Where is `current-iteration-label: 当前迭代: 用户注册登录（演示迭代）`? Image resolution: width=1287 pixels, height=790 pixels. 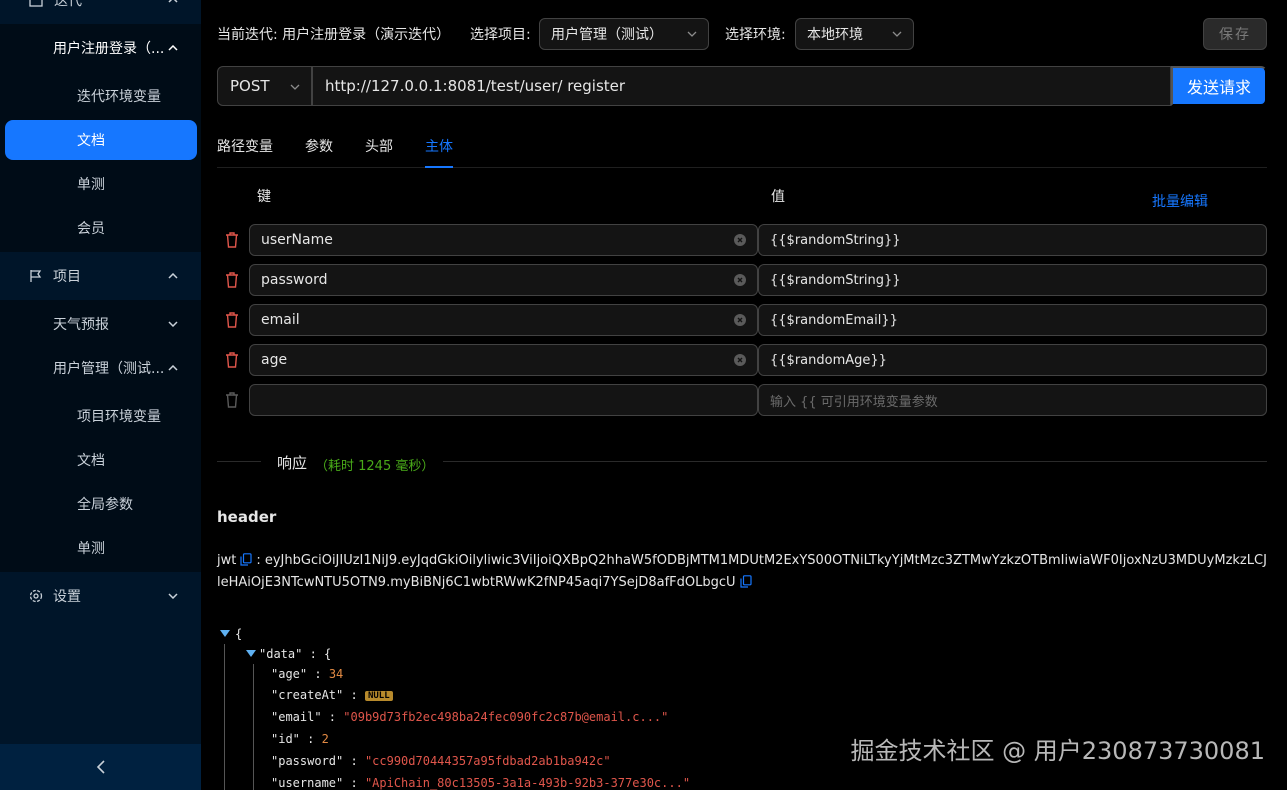 current-iteration-label: 当前迭代: 用户注册登录（演示迭代） is located at coordinates (333, 34).